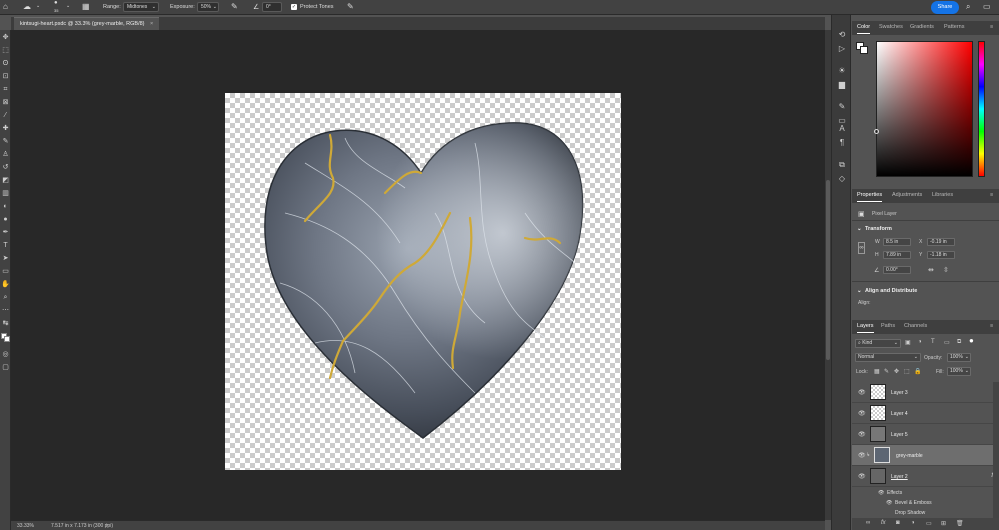 The width and height of the screenshot is (999, 530). I want to click on hue-slider, so click(981, 109).